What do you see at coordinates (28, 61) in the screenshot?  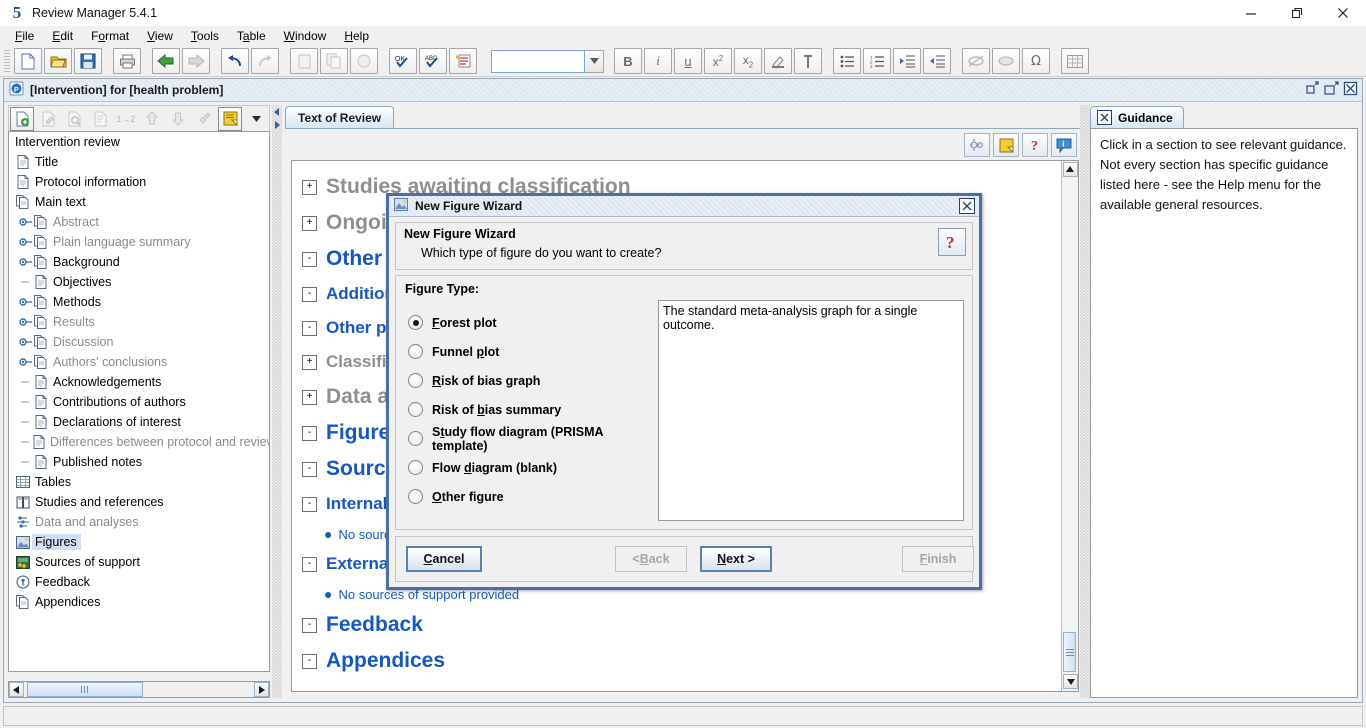 I see `new-document-icon` at bounding box center [28, 61].